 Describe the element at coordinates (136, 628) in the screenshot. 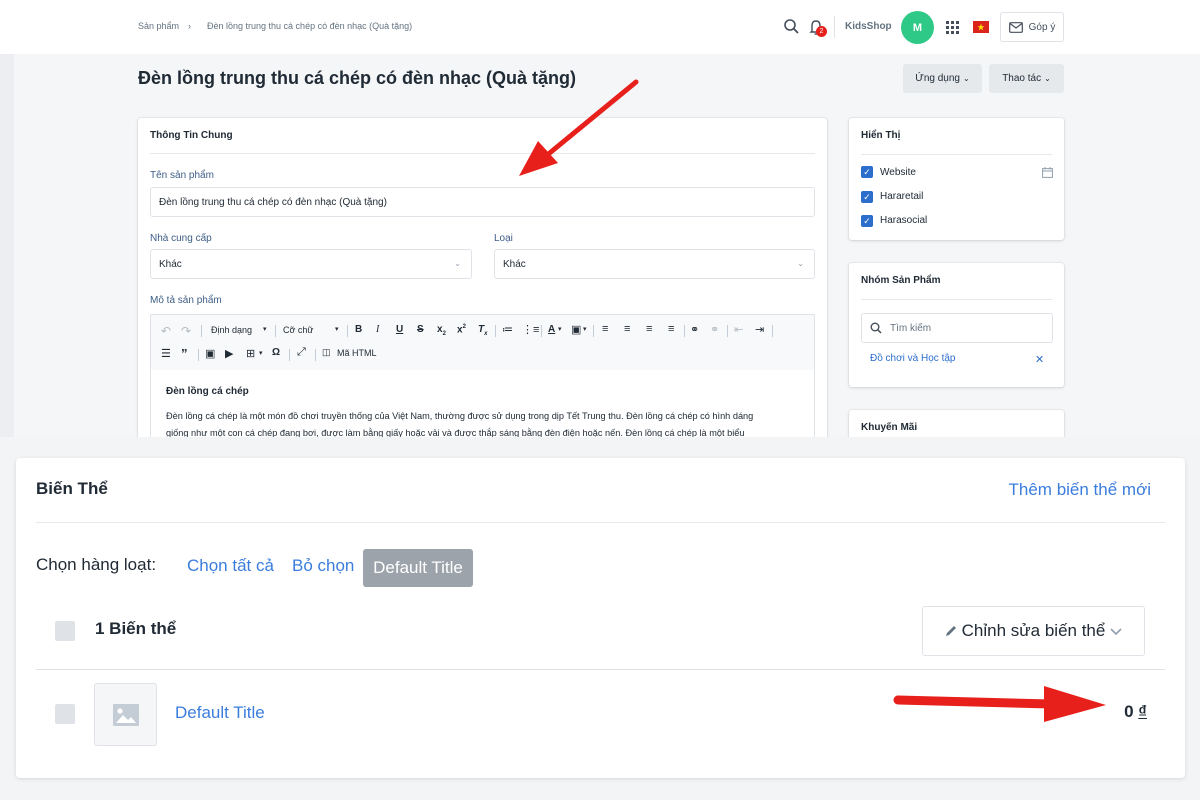

I see `variant-count: 1 Biến thể` at that location.